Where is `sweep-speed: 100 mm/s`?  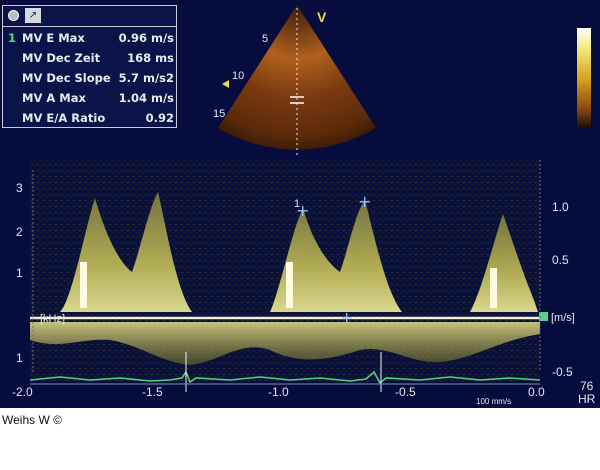 sweep-speed: 100 mm/s is located at coordinates (493, 401).